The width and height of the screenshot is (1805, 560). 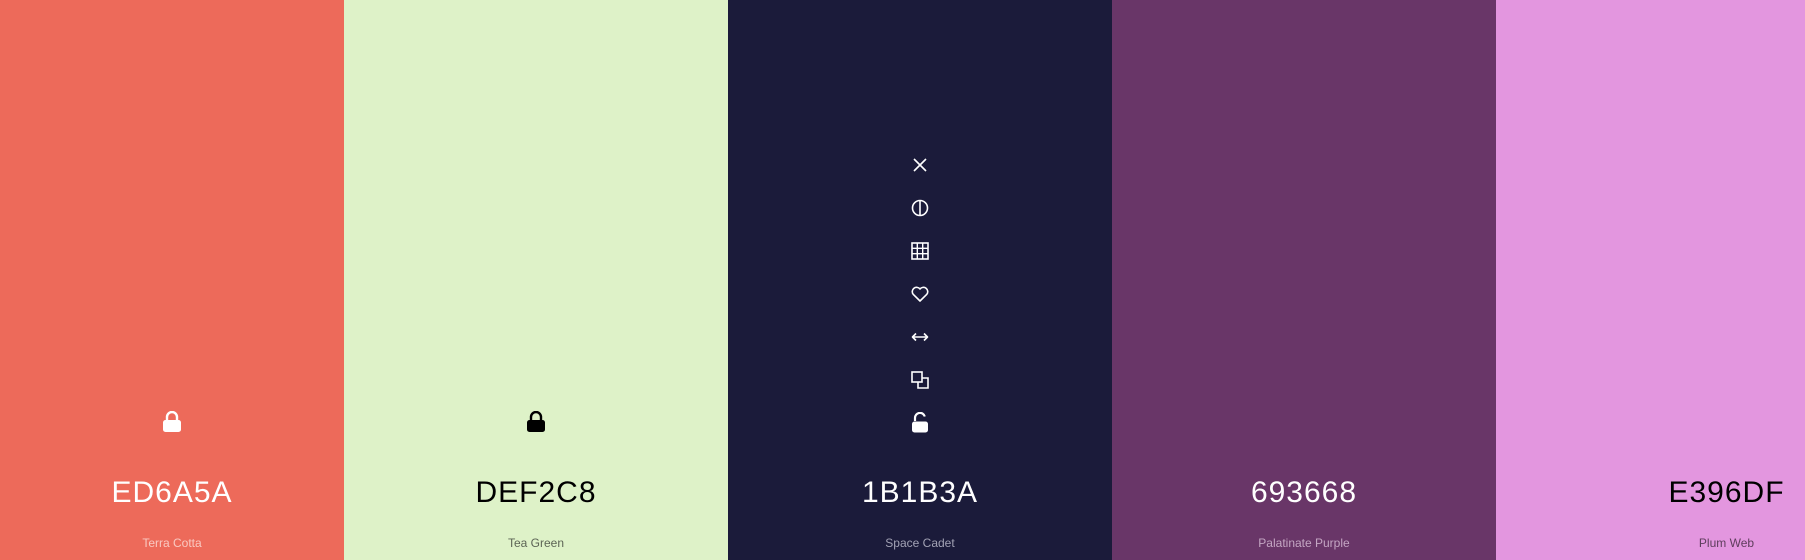 I want to click on color-name: Plum Web, so click(x=1688, y=543).